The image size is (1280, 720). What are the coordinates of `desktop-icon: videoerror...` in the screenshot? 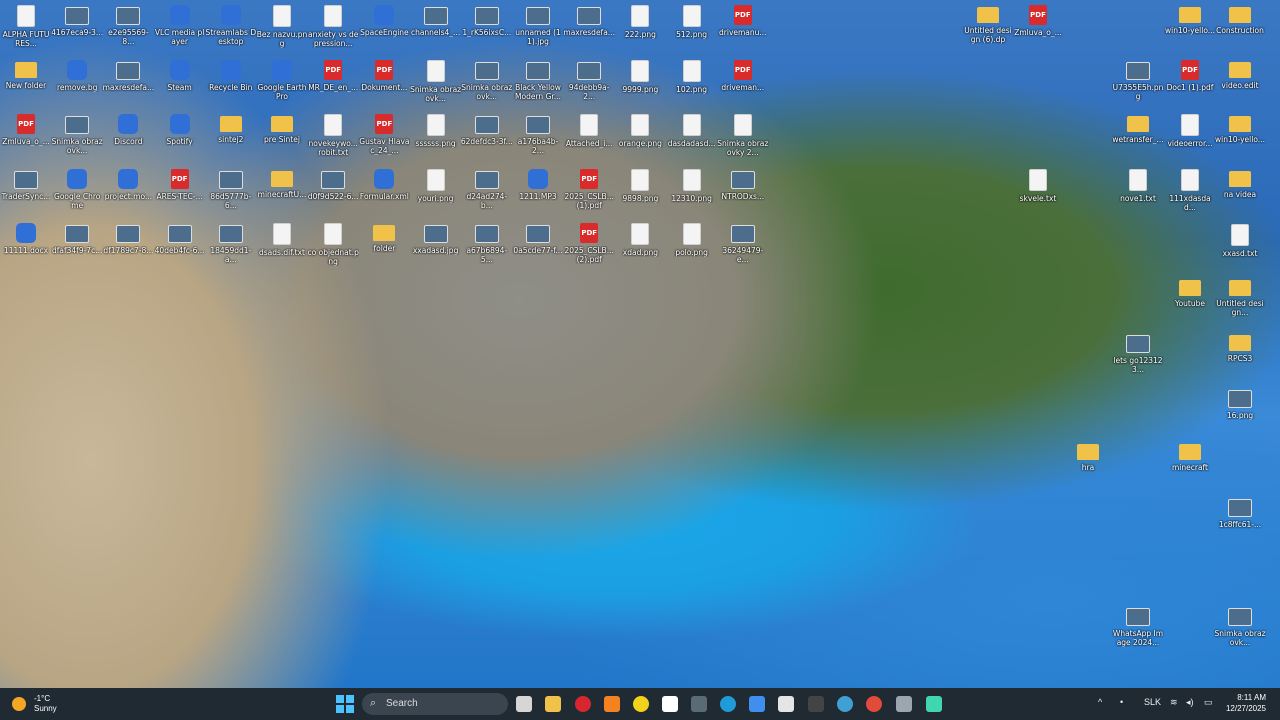 It's located at (1190, 139).